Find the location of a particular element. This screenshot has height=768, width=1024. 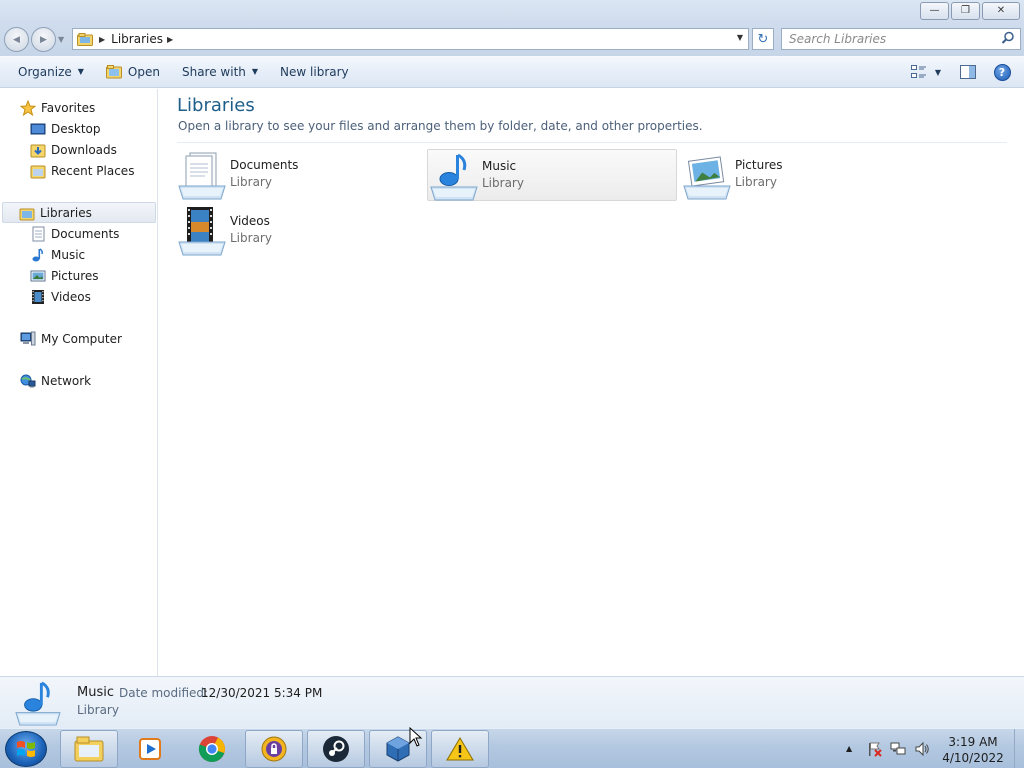

nav-recent-places: Recent Places is located at coordinates (78, 170).